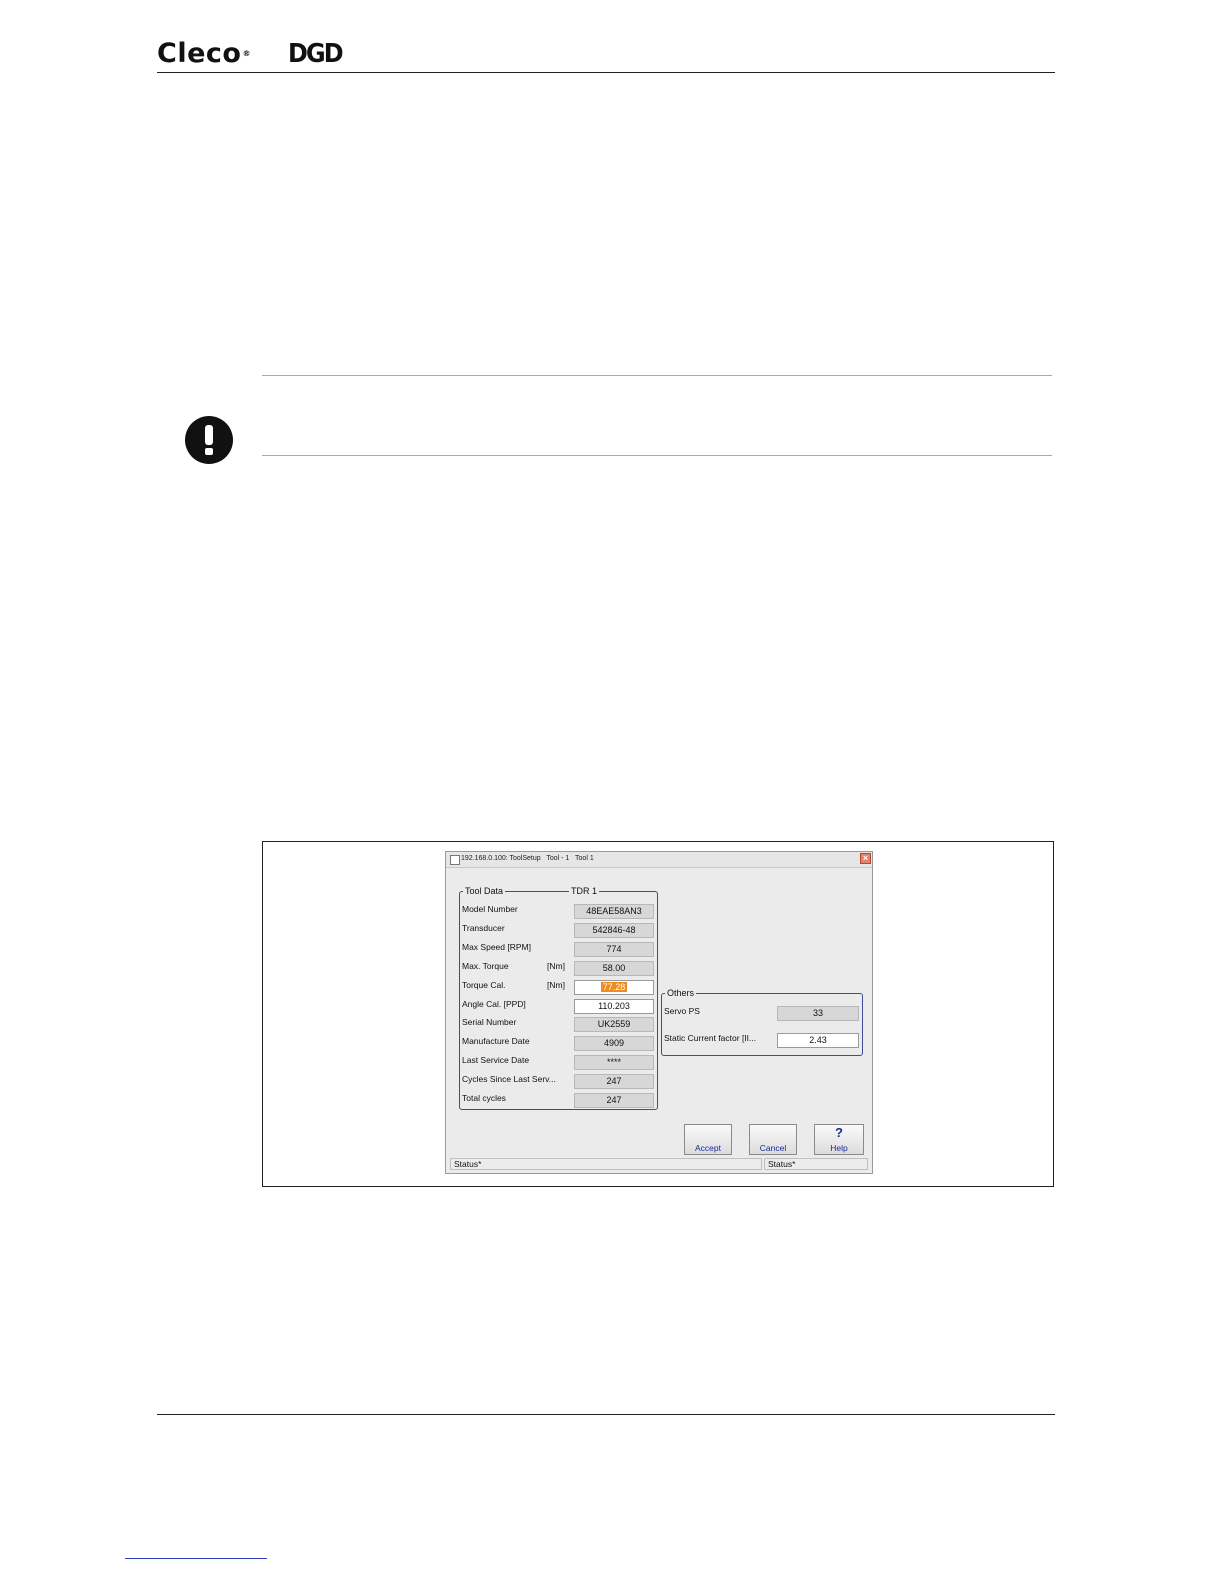  I want to click on help-icon: ?, so click(839, 1132).